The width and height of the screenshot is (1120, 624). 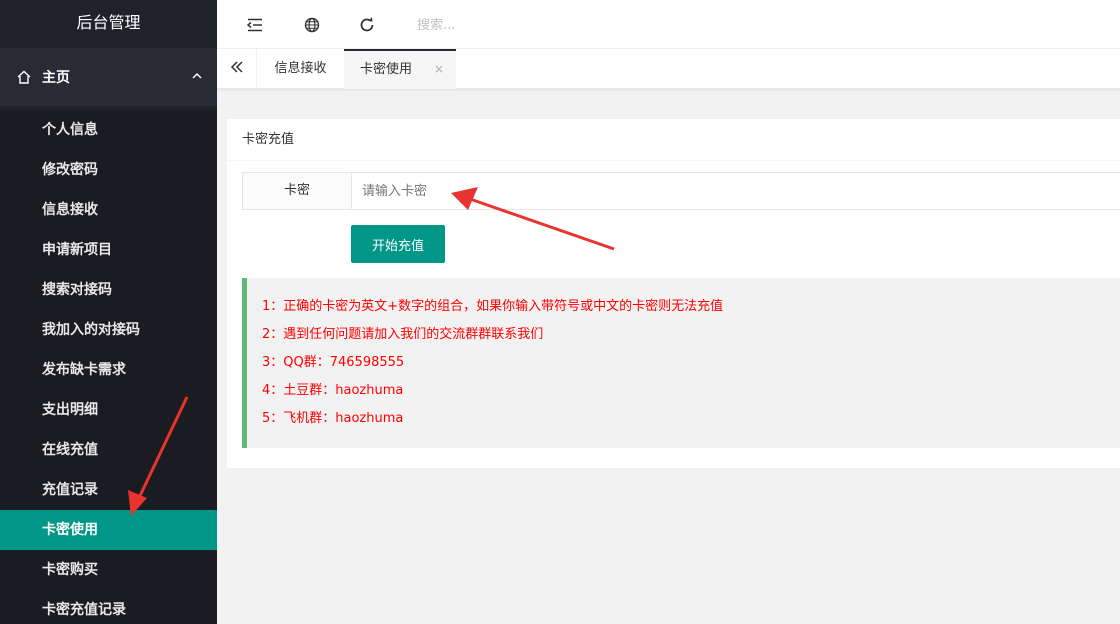 I want to click on refresh-icon, so click(x=367, y=25).